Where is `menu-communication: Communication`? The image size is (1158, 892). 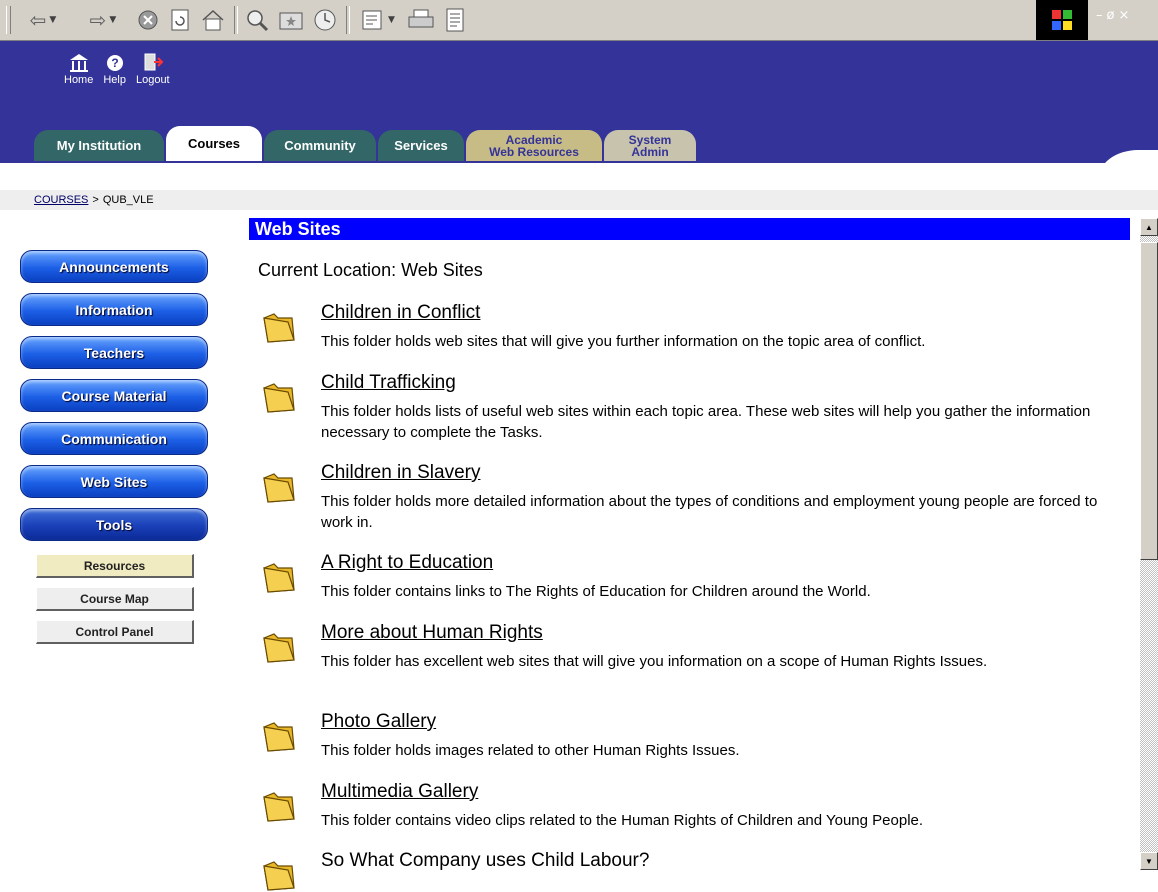 menu-communication: Communication is located at coordinates (114, 438).